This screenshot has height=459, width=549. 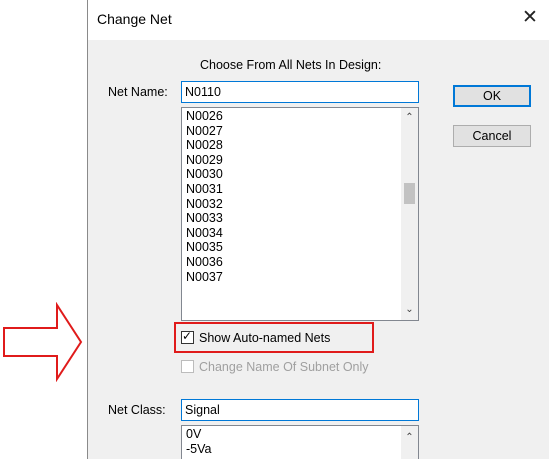 I want to click on net-name-label-text: Net Name:, so click(x=138, y=92).